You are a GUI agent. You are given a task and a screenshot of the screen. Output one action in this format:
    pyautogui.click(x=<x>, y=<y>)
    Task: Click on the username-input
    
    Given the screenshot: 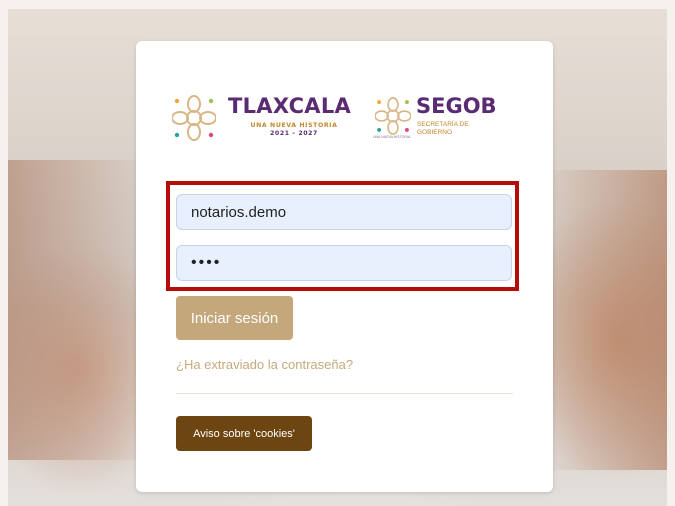 What is the action you would take?
    pyautogui.click(x=344, y=212)
    